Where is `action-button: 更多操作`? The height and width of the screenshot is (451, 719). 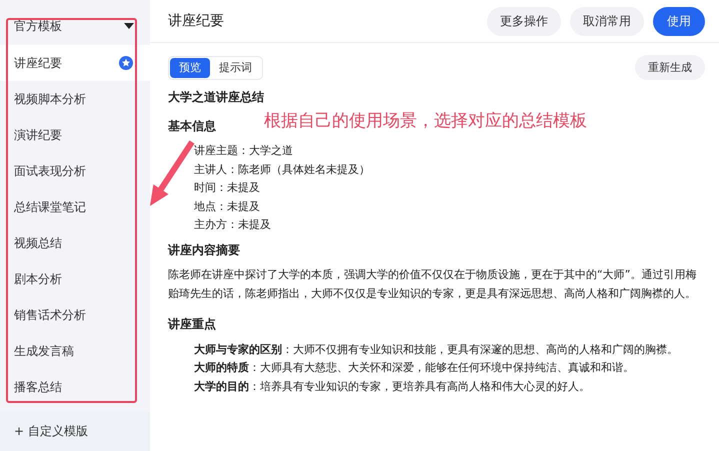 action-button: 更多操作 is located at coordinates (524, 21).